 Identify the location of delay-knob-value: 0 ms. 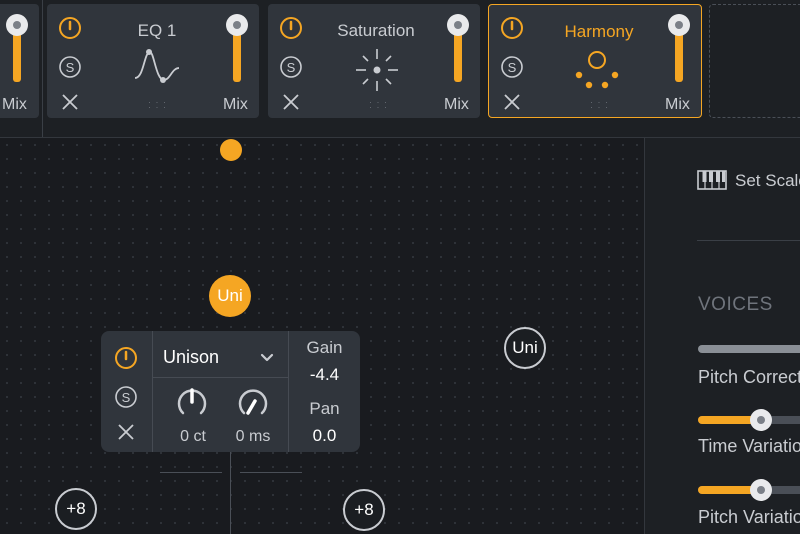
(253, 436).